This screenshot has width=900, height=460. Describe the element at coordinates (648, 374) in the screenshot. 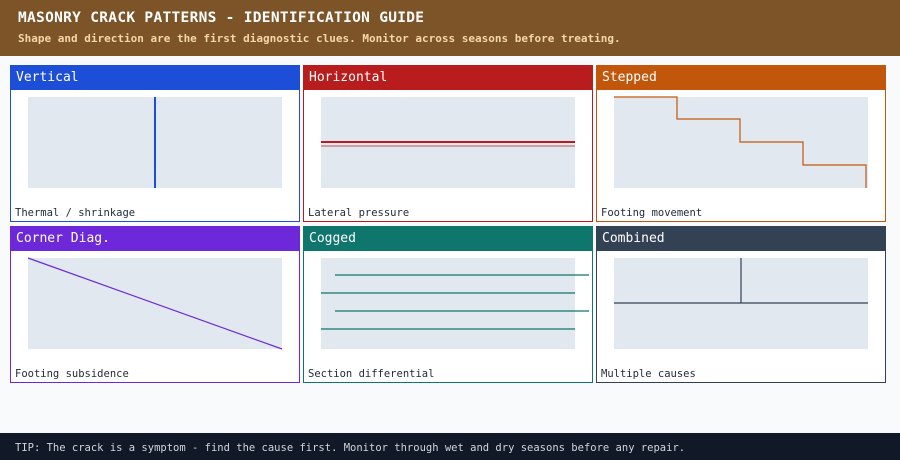

I see `card-cause: Multiple causes` at that location.